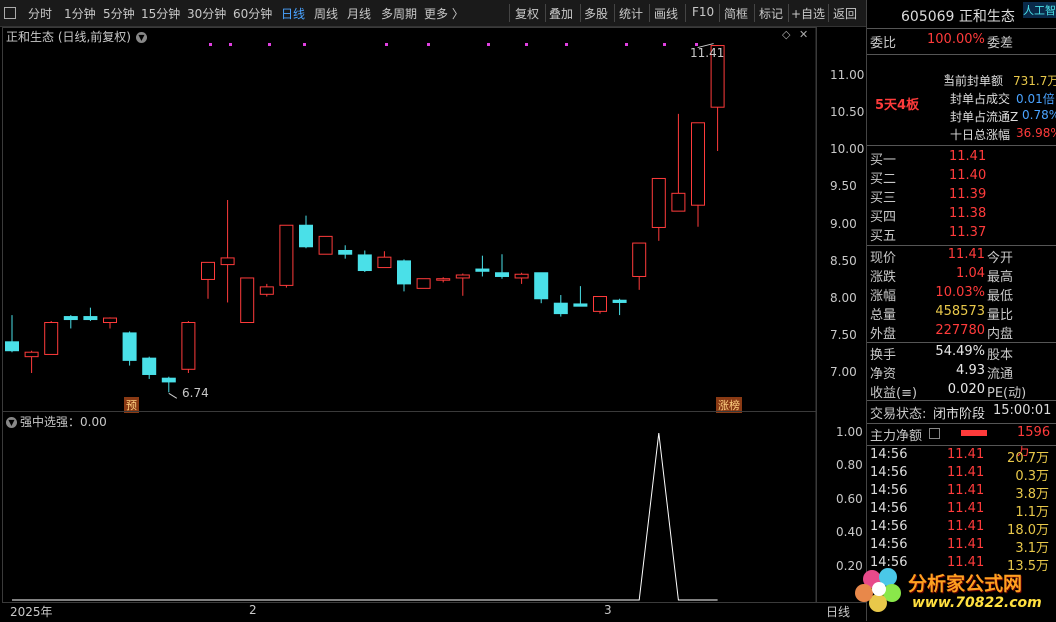 This screenshot has width=1056, height=622. What do you see at coordinates (849, 465) in the screenshot?
I see `indicator-y-tick: 0.80` at bounding box center [849, 465].